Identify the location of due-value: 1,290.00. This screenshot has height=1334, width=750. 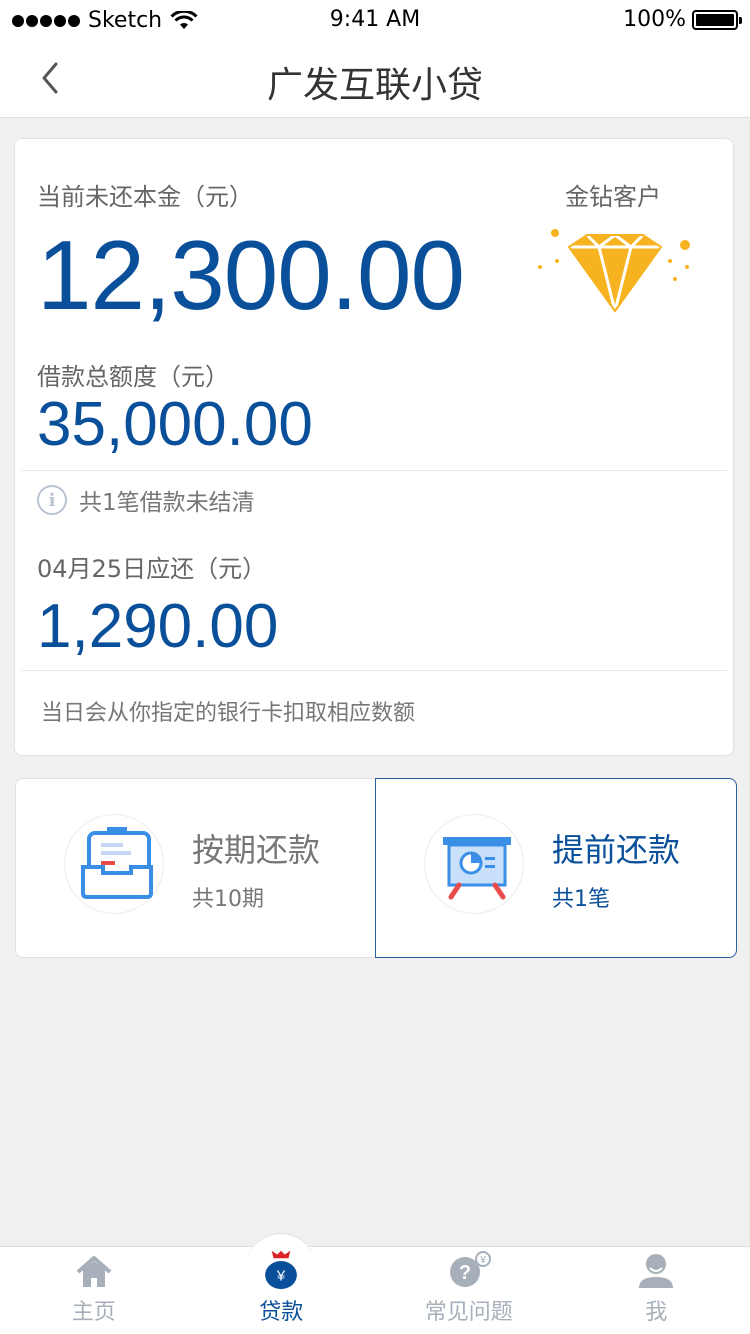
(158, 626).